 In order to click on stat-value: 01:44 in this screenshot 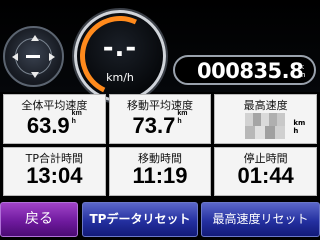, I will do `click(265, 175)`.